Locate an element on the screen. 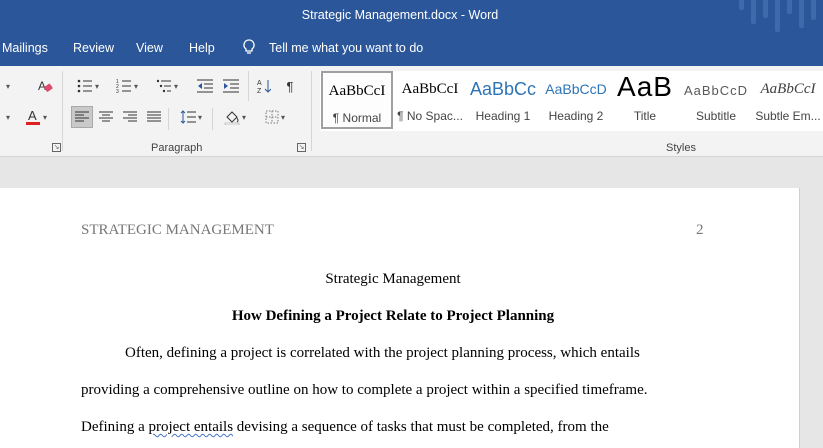 The height and width of the screenshot is (448, 823). clear-formatting-icon: A is located at coordinates (45, 86).